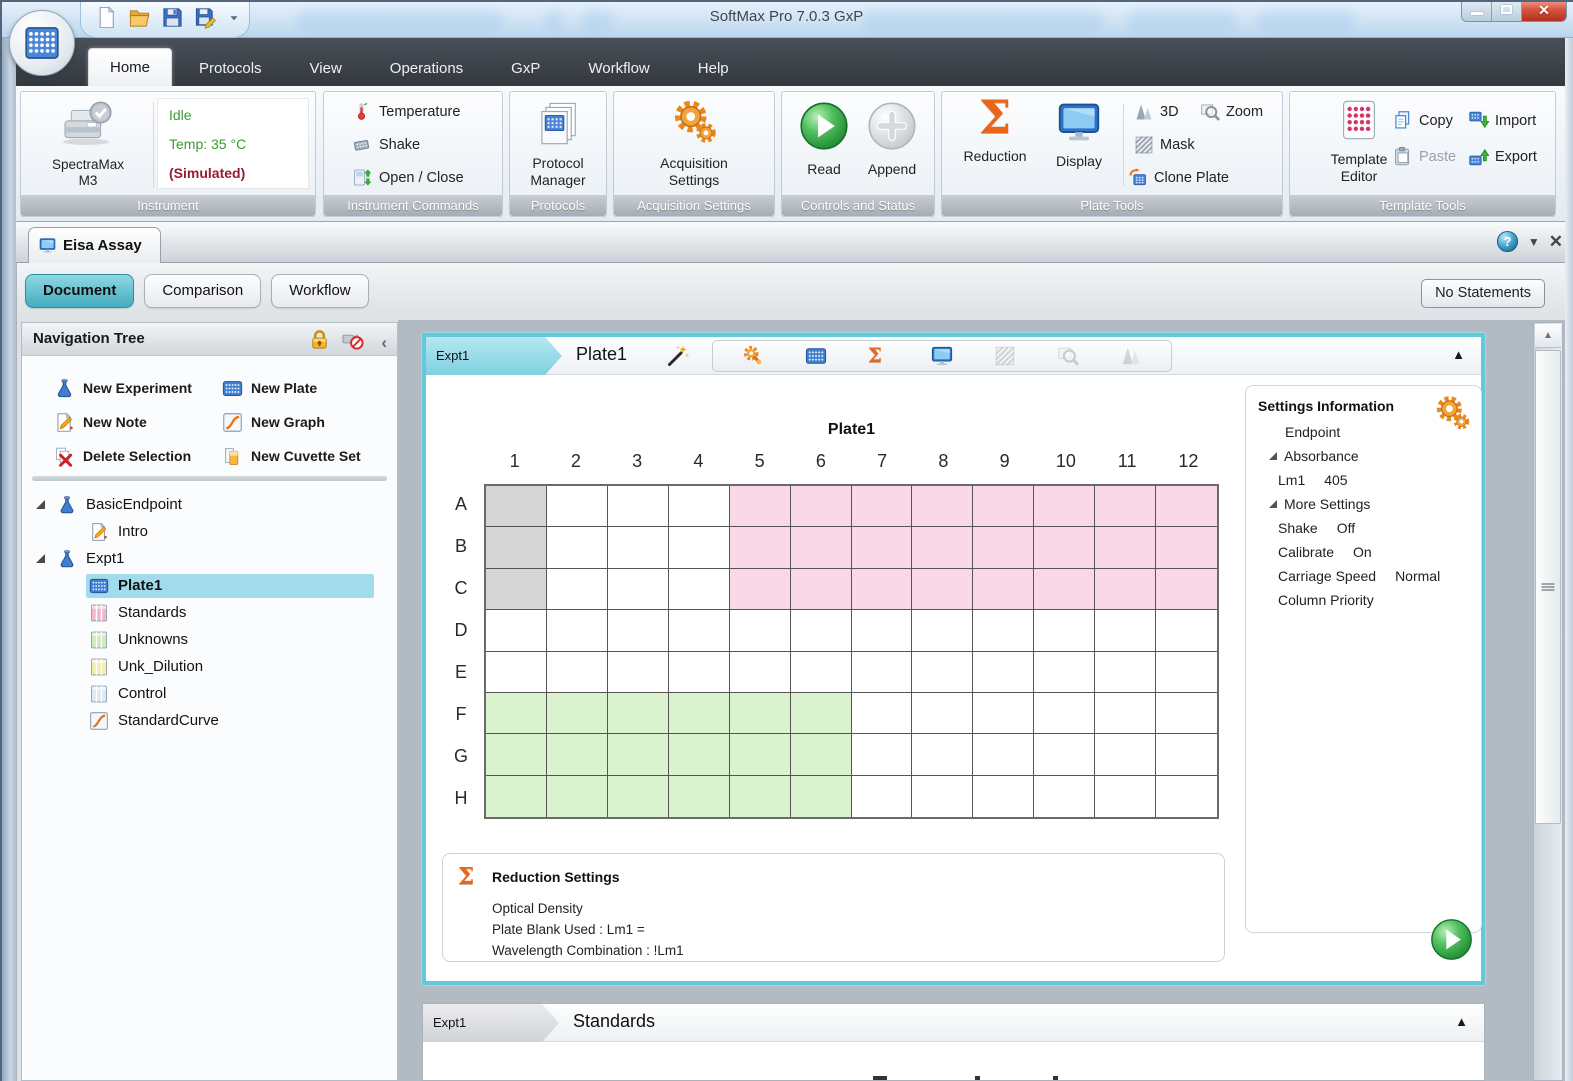 Image resolution: width=1573 pixels, height=1081 pixels. Describe the element at coordinates (1126, 631) in the screenshot. I see `well-D11` at that location.